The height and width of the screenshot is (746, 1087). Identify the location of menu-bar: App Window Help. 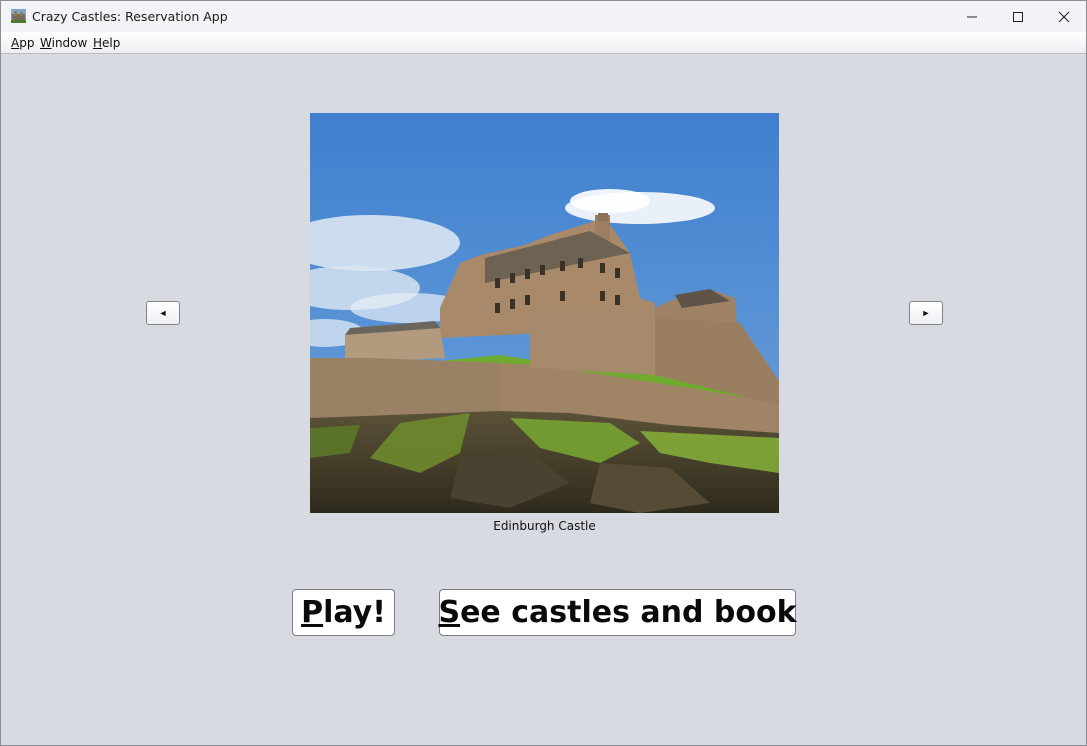
(543, 43).